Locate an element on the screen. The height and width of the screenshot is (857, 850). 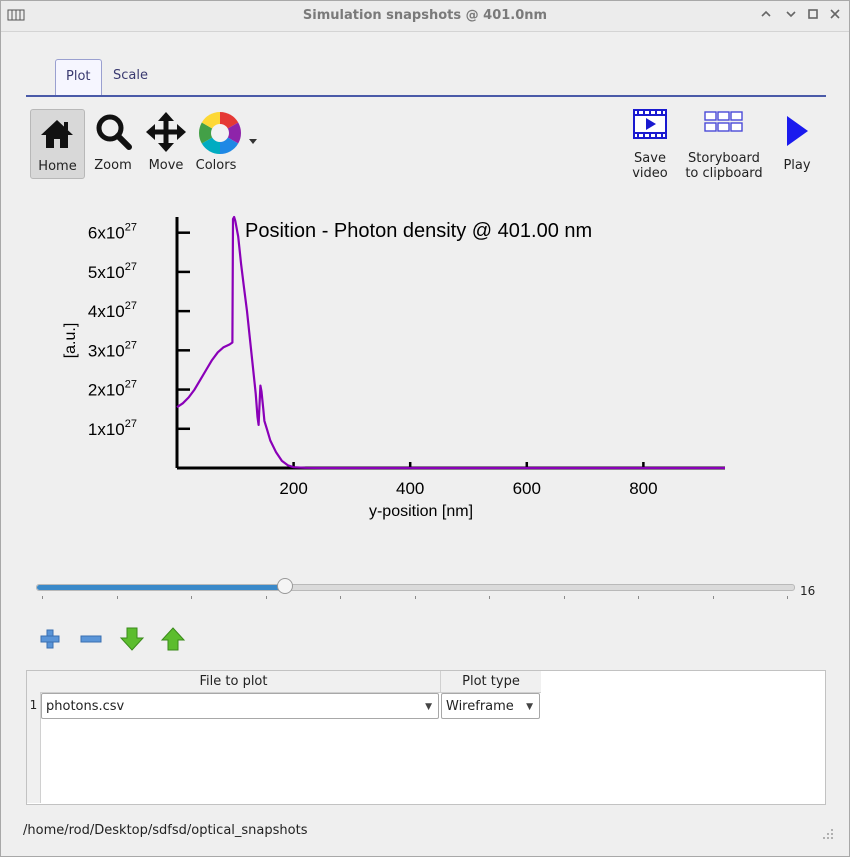
move-down-button is located at coordinates (132, 639).